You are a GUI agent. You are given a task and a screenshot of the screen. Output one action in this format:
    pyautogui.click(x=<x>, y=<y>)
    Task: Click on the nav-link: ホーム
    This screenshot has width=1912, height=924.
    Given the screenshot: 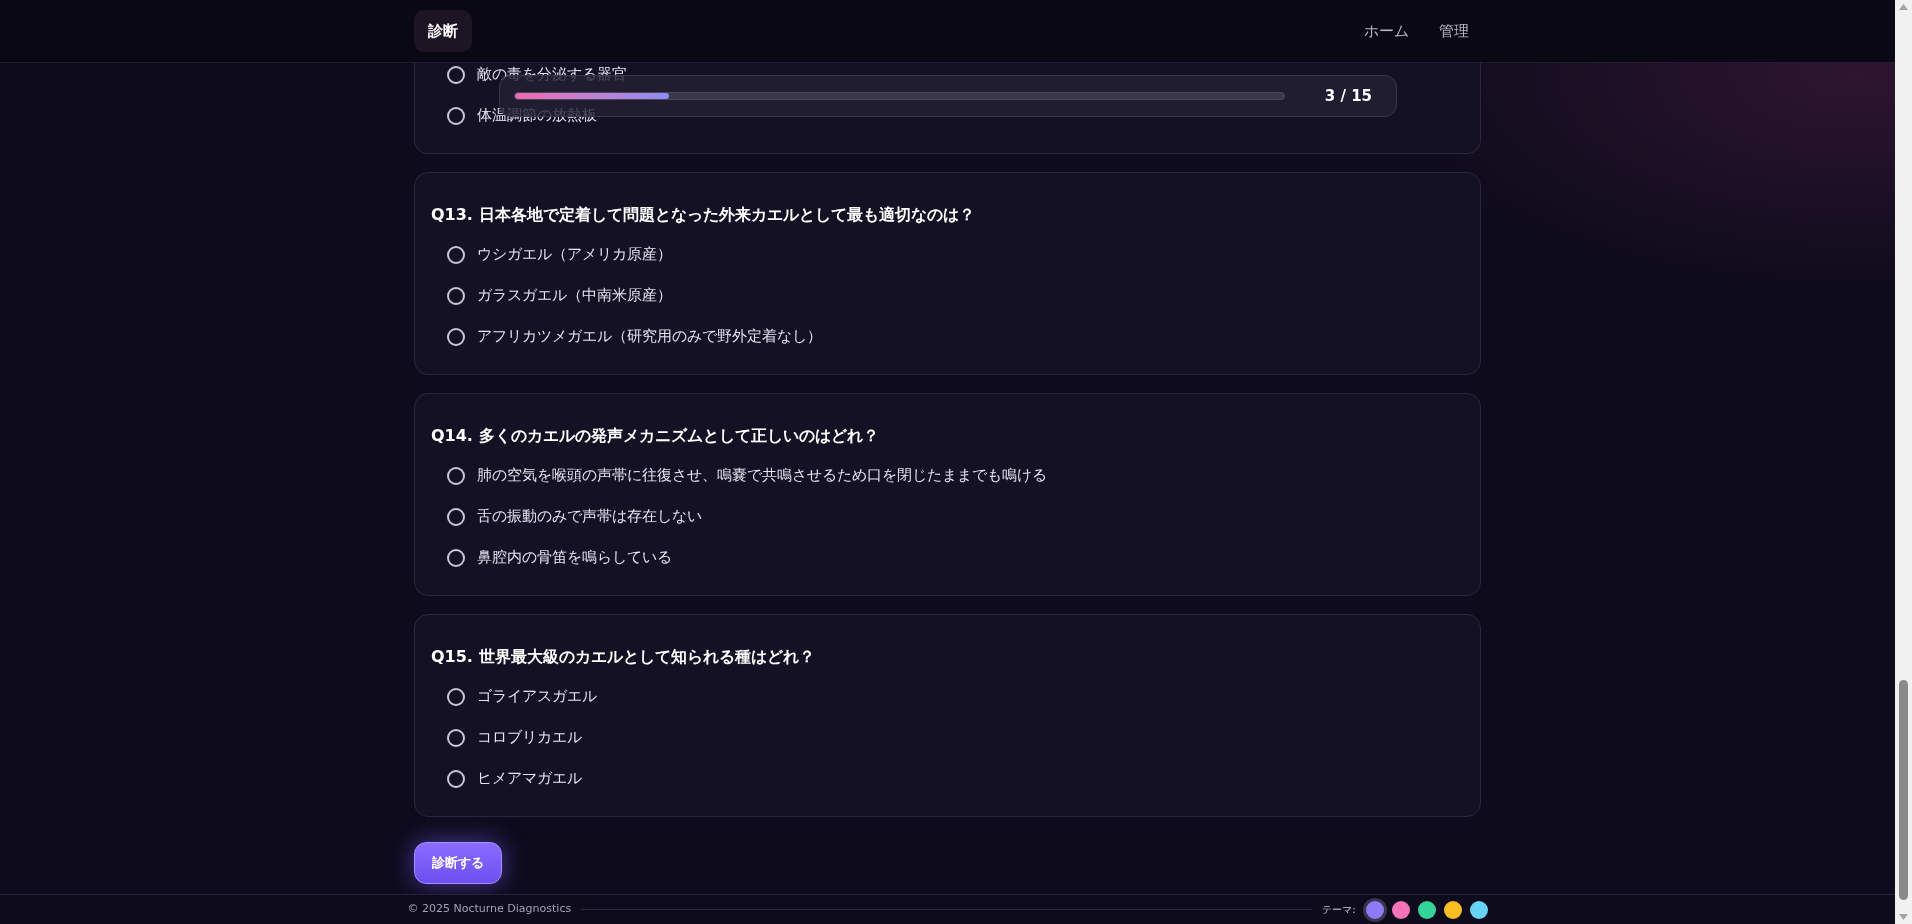 What is the action you would take?
    pyautogui.click(x=1386, y=31)
    